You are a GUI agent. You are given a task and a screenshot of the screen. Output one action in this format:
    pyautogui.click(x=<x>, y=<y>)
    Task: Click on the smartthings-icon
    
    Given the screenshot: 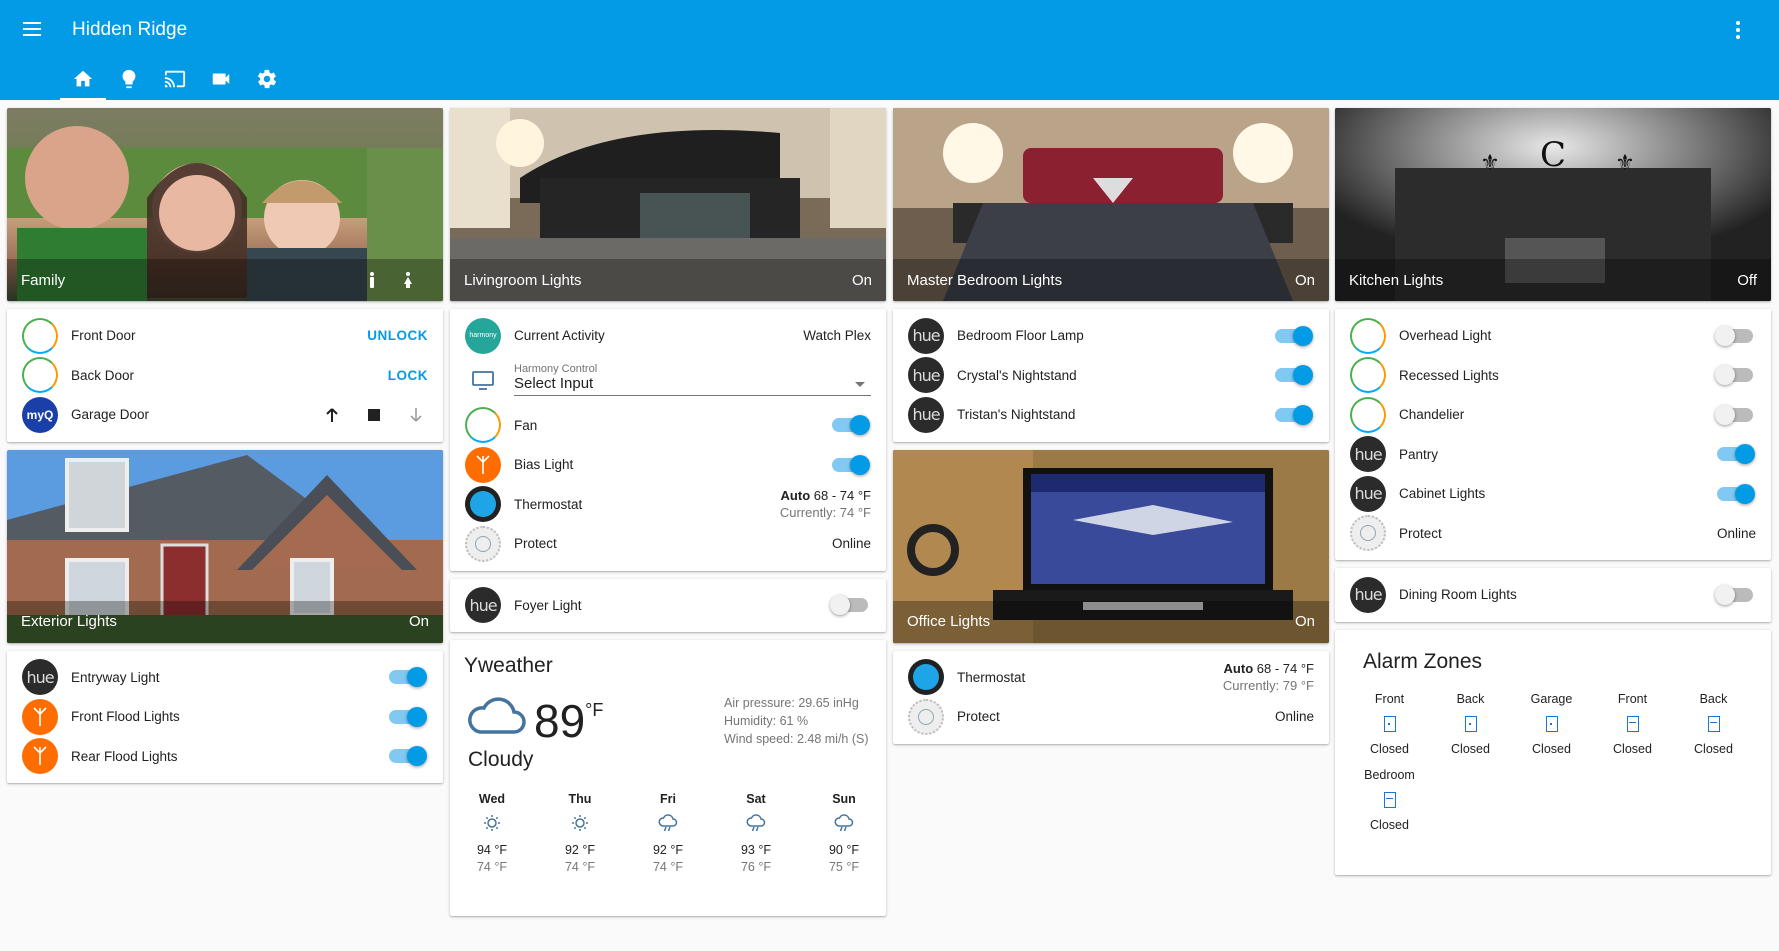 What is the action you would take?
    pyautogui.click(x=1368, y=414)
    